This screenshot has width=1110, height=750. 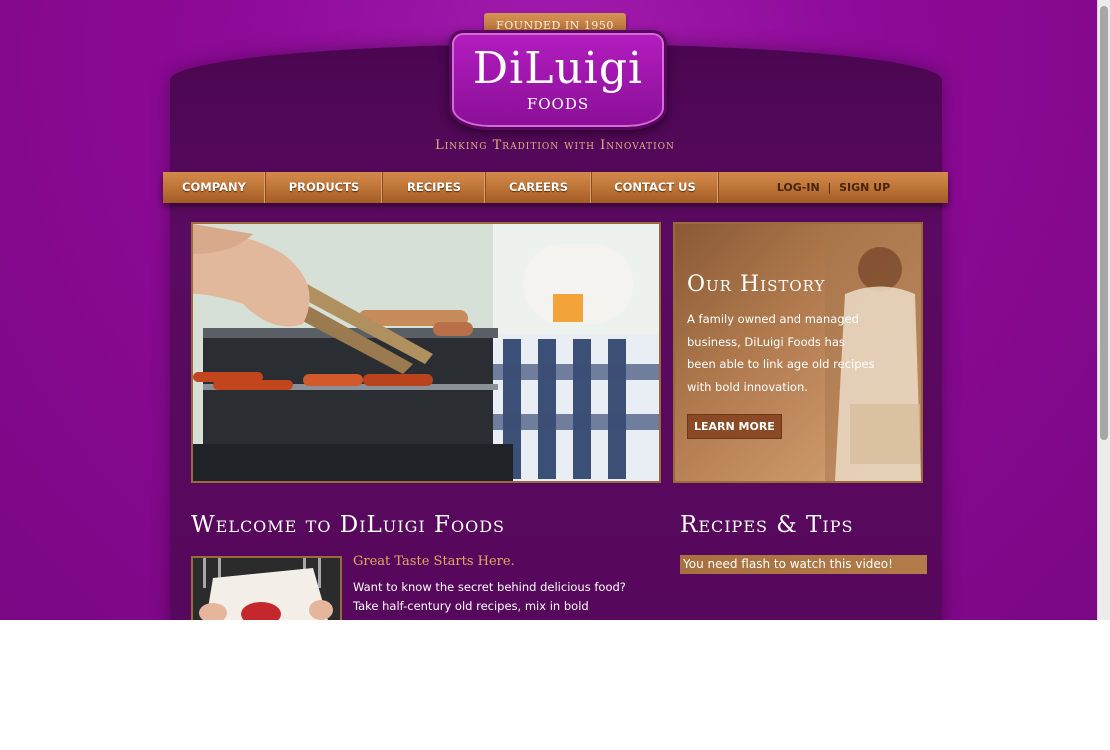 I want to click on meat-illustration, so click(x=266, y=589).